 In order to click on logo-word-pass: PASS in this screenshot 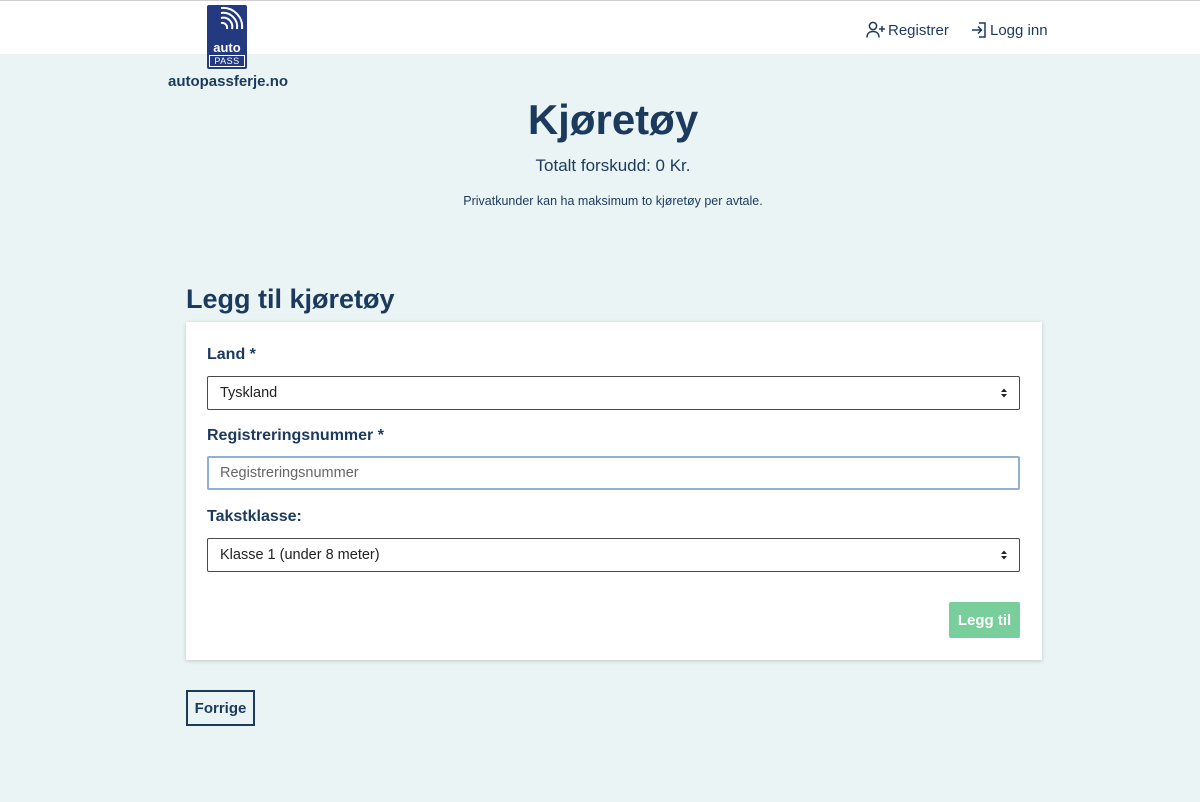, I will do `click(227, 61)`.